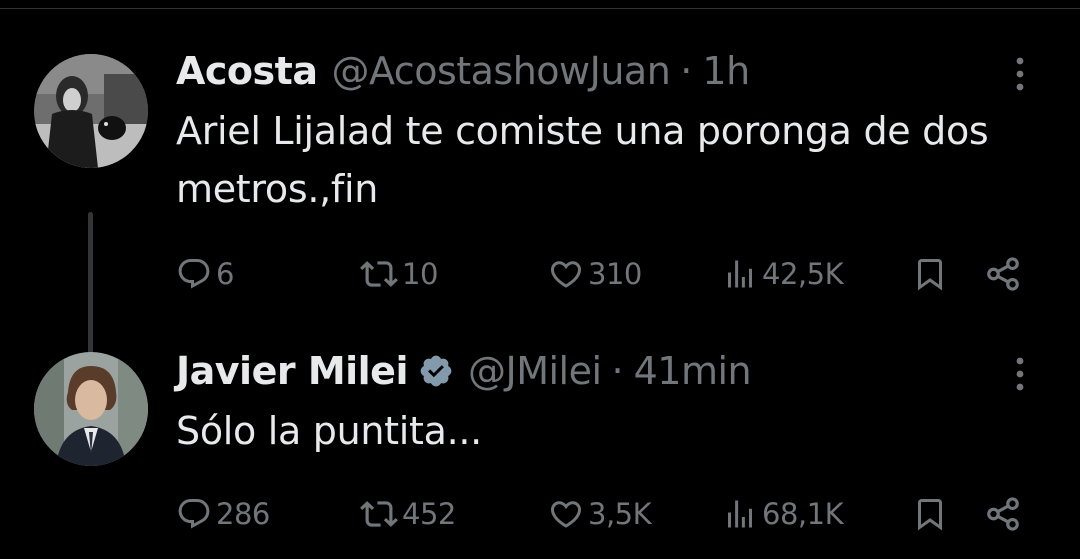 The width and height of the screenshot is (1080, 559). What do you see at coordinates (693, 371) in the screenshot?
I see `timestamp: 41min` at bounding box center [693, 371].